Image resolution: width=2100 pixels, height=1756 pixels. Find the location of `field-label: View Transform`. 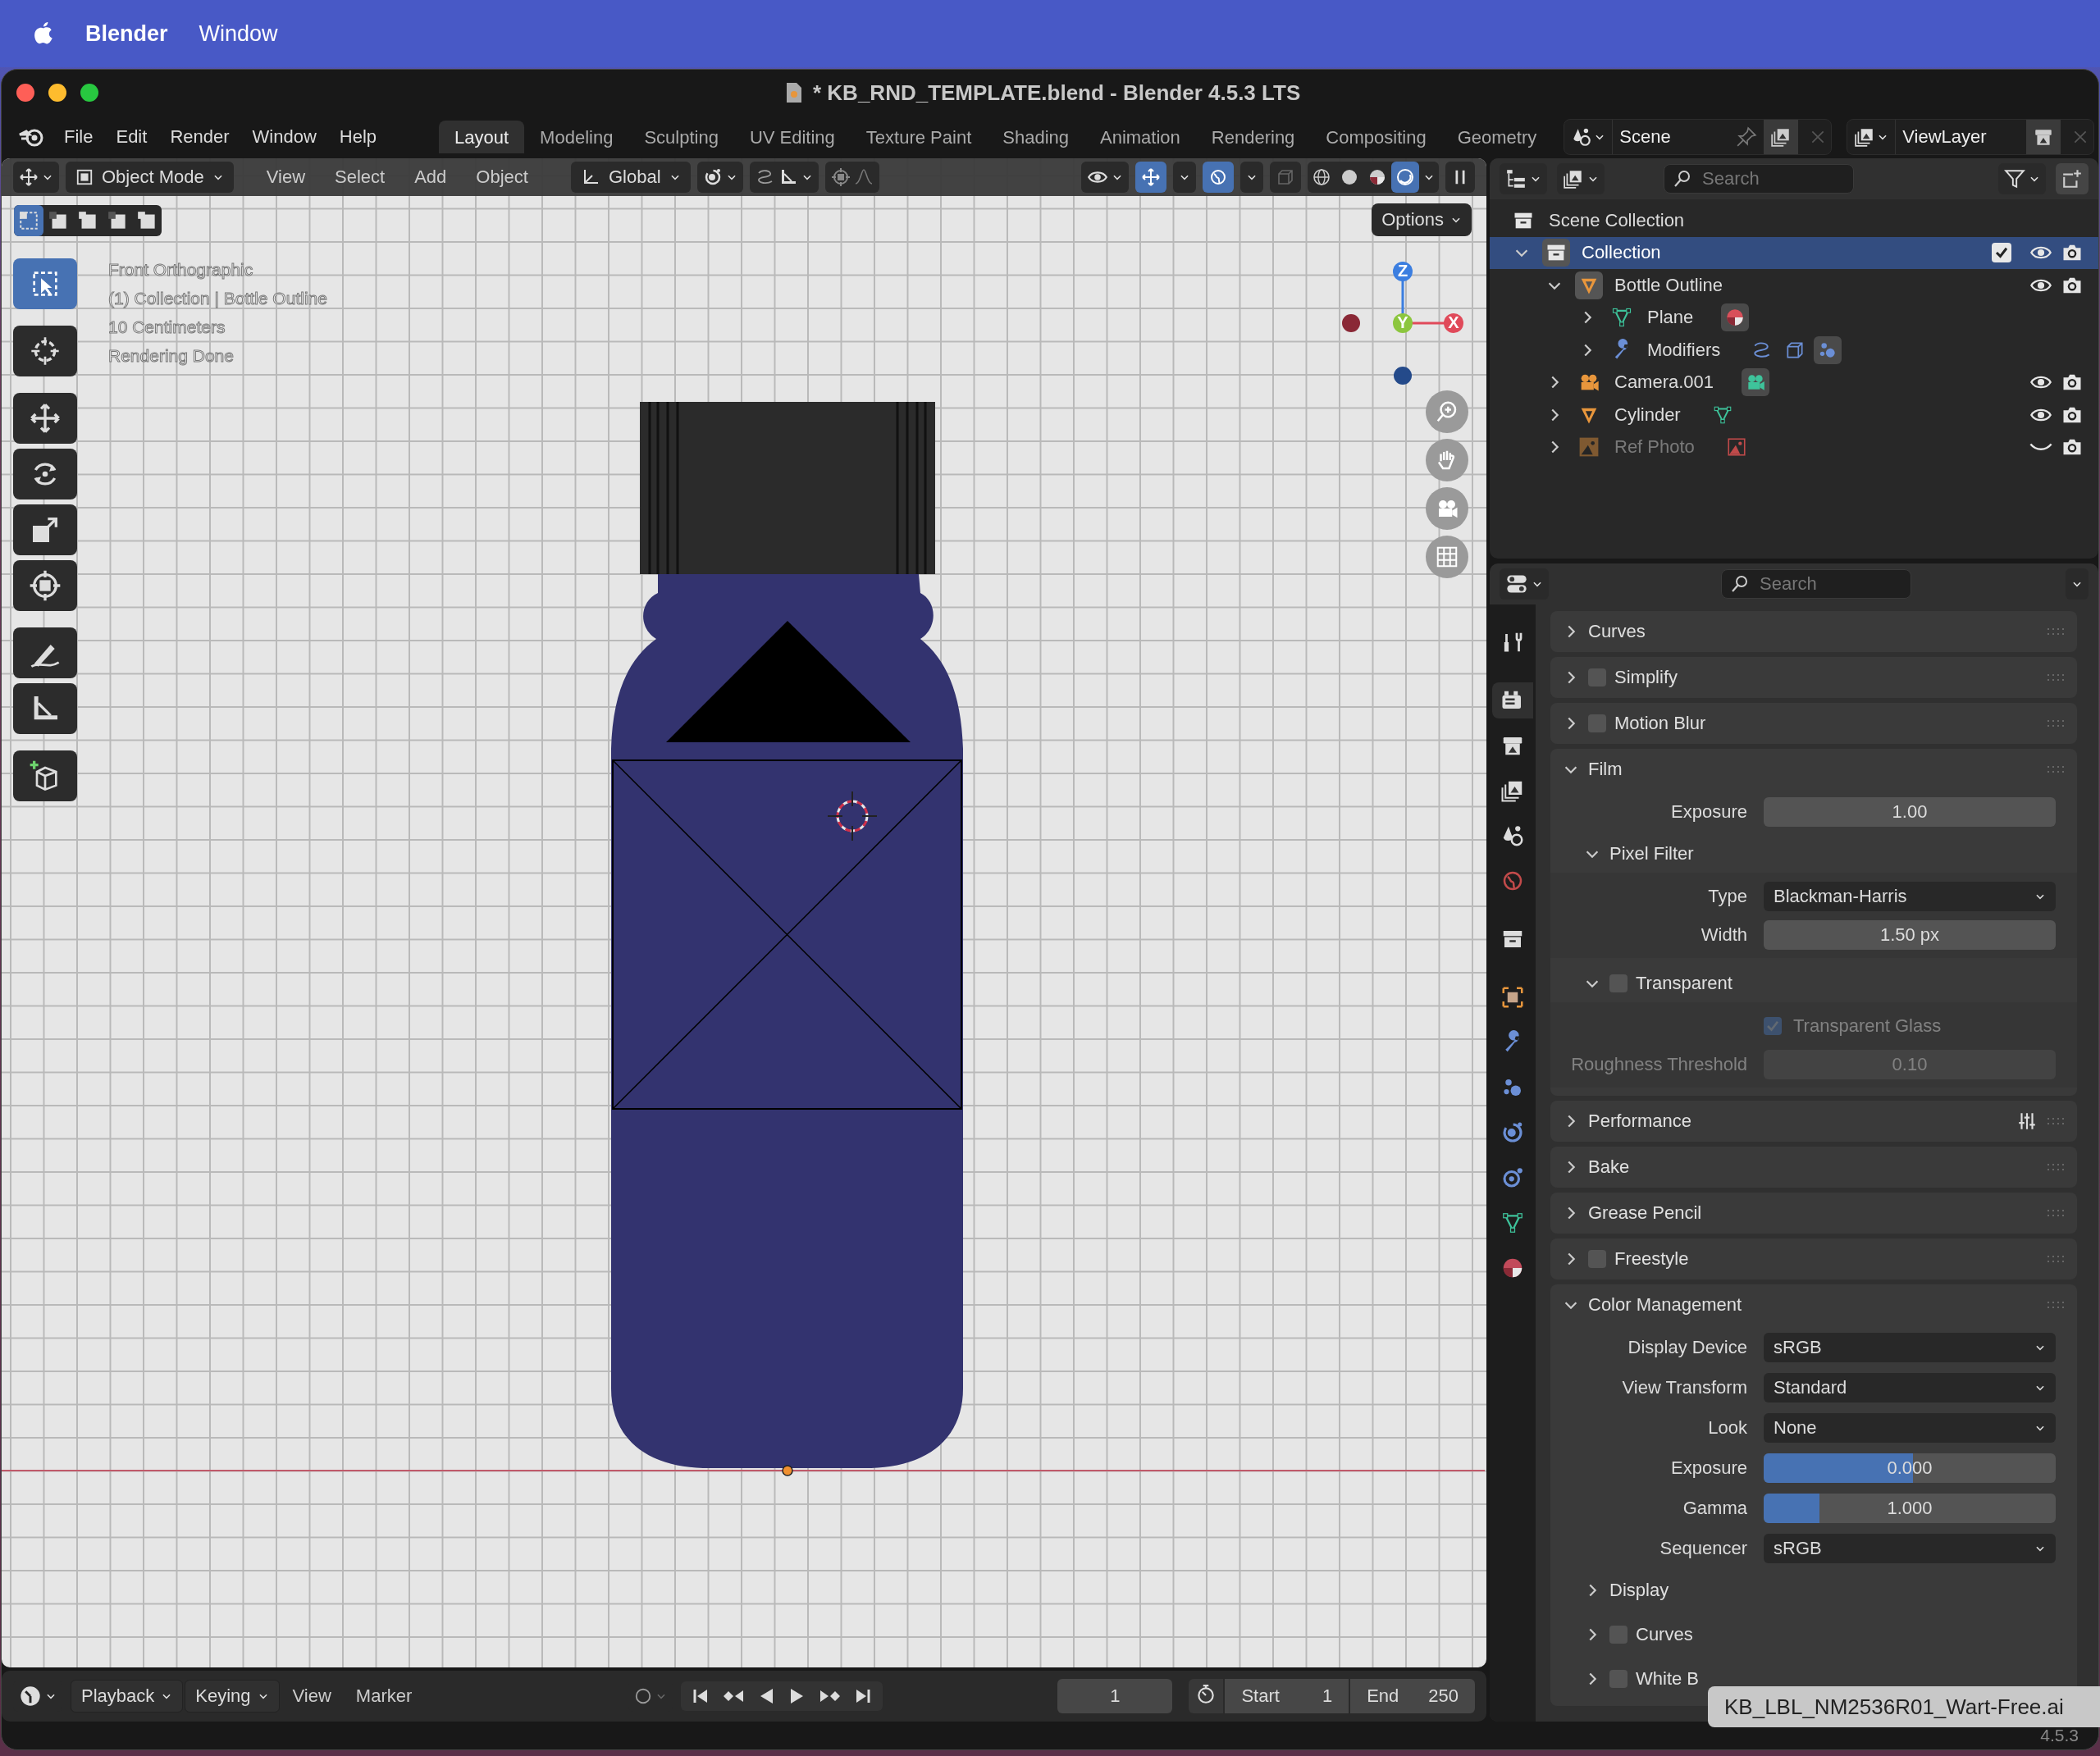

field-label: View Transform is located at coordinates (1685, 1387).